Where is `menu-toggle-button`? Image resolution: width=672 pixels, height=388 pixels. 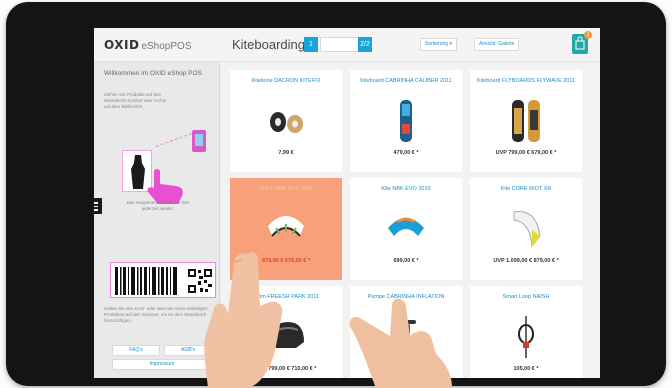 menu-toggle-button is located at coordinates (98, 206).